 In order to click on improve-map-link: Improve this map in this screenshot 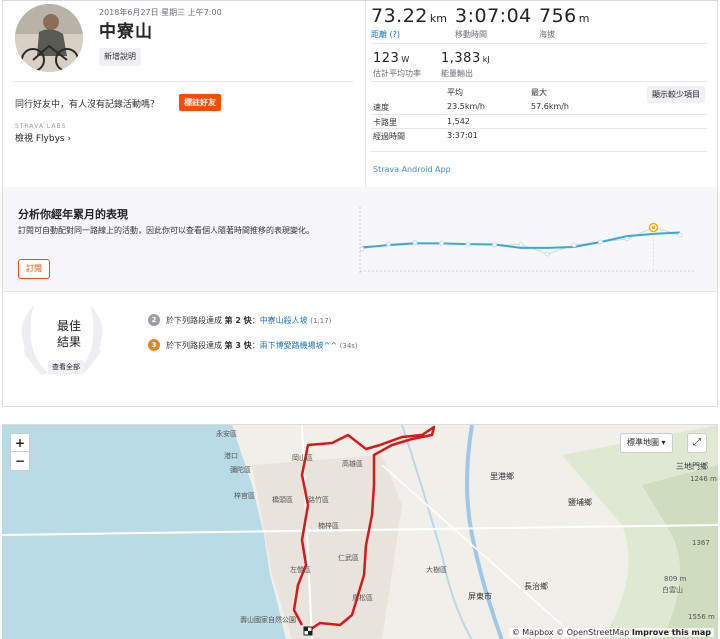, I will do `click(671, 632)`.